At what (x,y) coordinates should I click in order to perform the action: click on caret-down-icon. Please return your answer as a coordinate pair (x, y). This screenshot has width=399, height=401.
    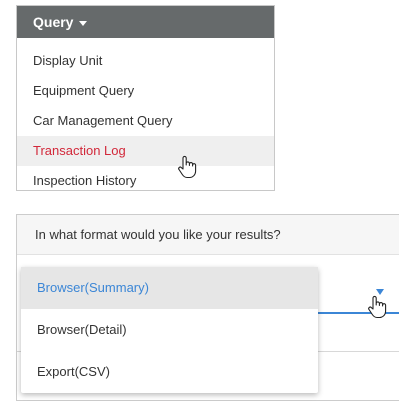
    Looking at the image, I should click on (83, 23).